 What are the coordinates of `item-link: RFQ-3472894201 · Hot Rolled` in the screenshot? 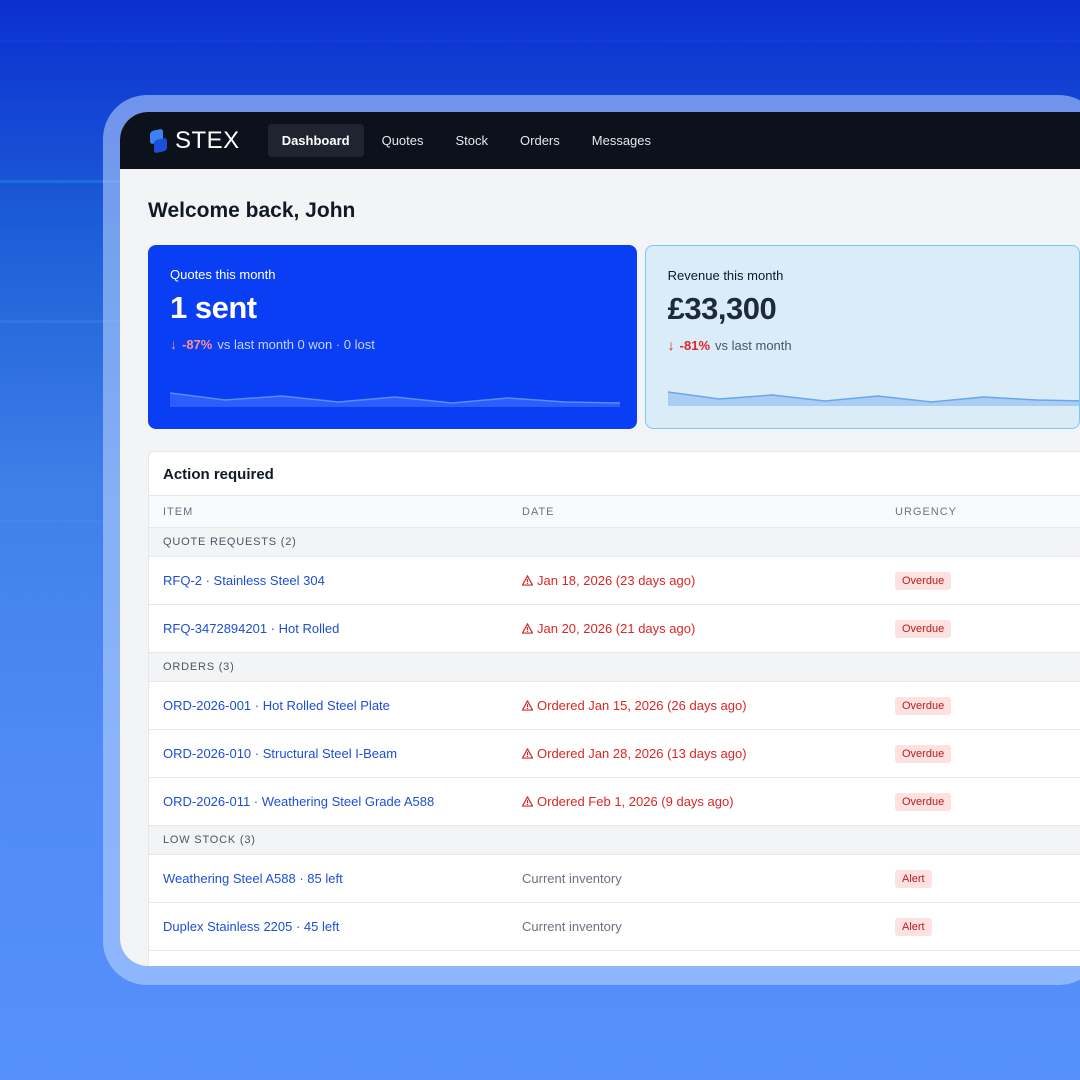 It's located at (335, 628).